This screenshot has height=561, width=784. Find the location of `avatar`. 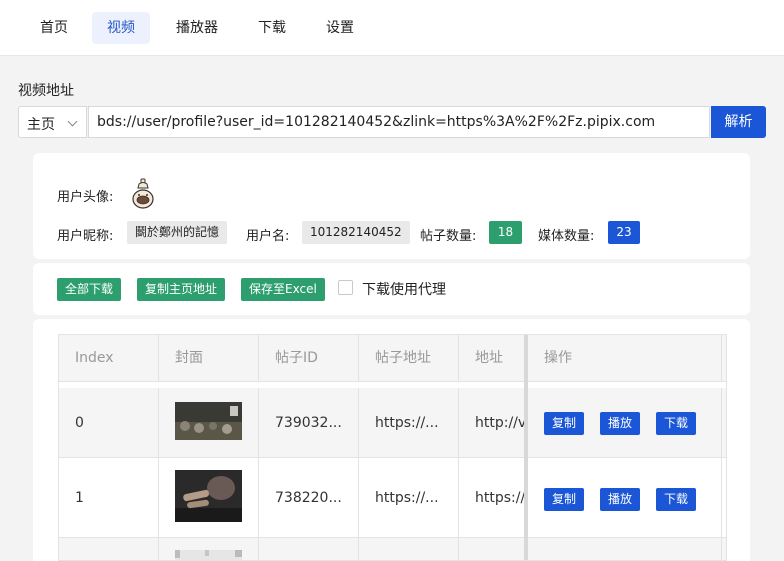

avatar is located at coordinates (143, 193).